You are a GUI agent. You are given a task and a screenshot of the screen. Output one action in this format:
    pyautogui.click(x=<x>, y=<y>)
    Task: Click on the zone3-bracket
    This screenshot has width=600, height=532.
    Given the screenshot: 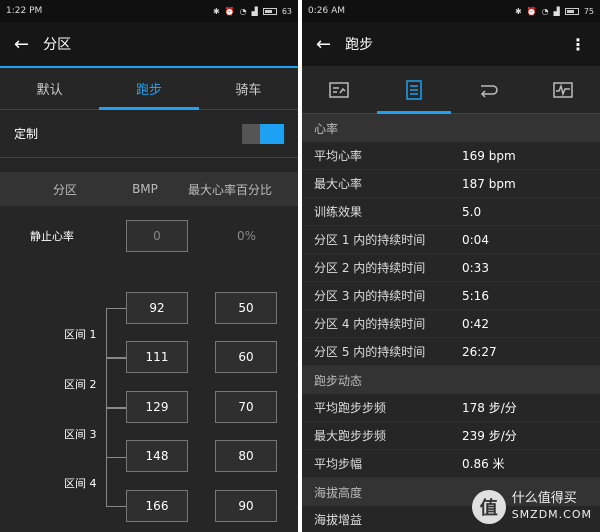 What is the action you would take?
    pyautogui.click(x=116, y=433)
    